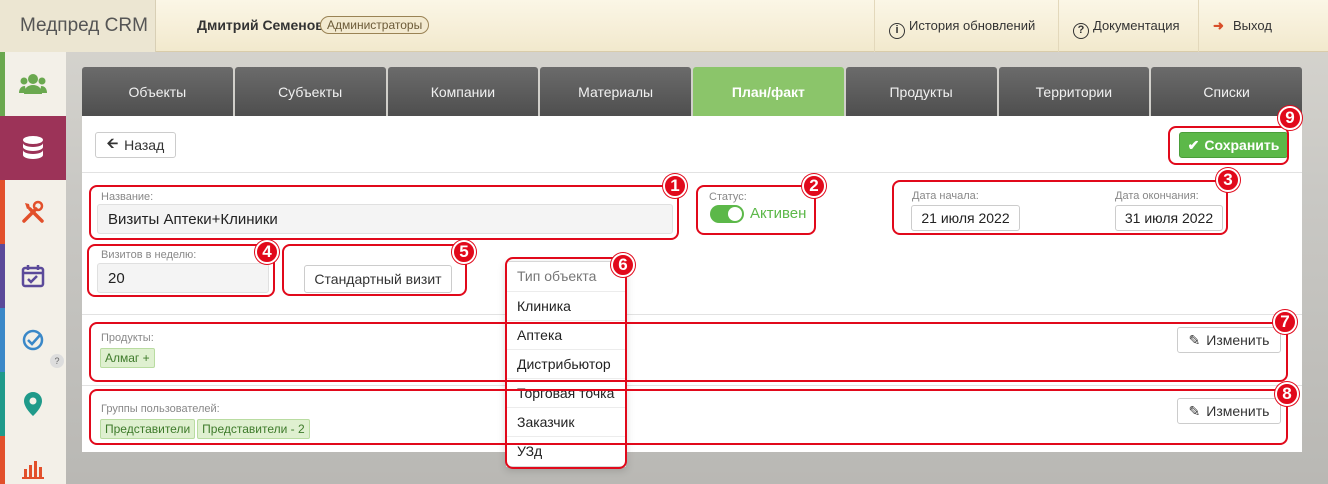 Image resolution: width=1328 pixels, height=484 pixels. Describe the element at coordinates (1081, 31) in the screenshot. I see `question-icon: ?` at that location.